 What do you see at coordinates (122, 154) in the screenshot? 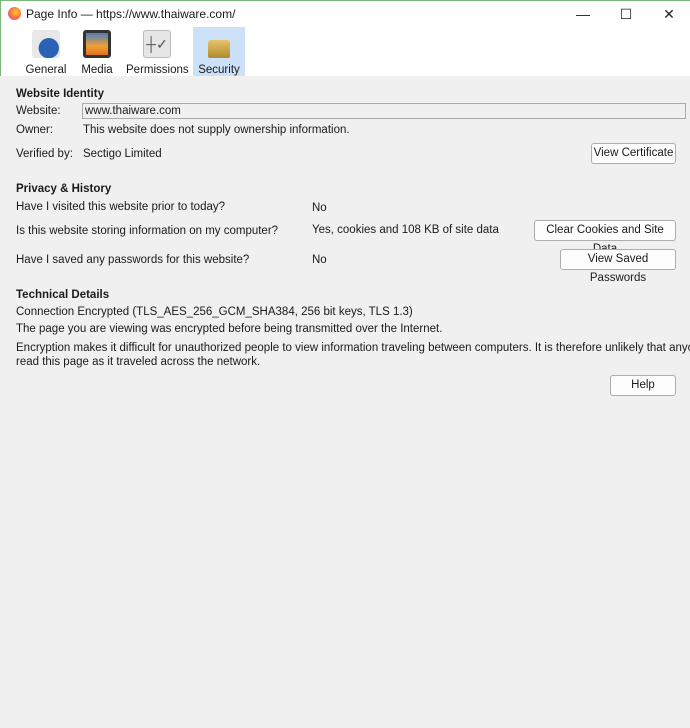
I see `verified-value: Sectigo Limited` at bounding box center [122, 154].